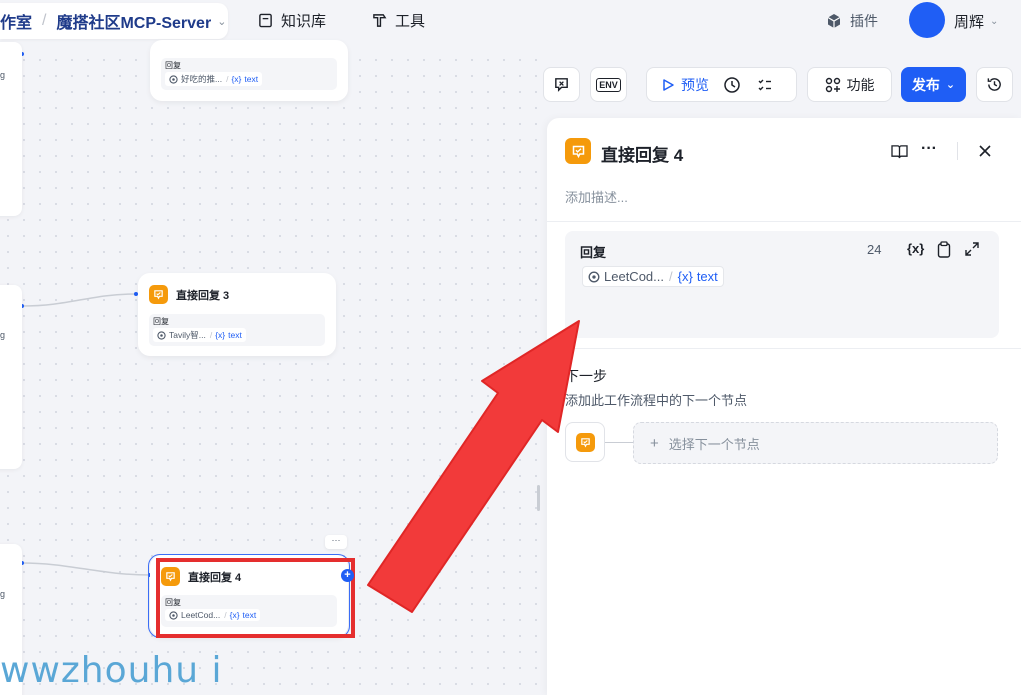 This screenshot has height=695, width=1021. Describe the element at coordinates (410, 21) in the screenshot. I see `nav-tools-label: 工具` at that location.